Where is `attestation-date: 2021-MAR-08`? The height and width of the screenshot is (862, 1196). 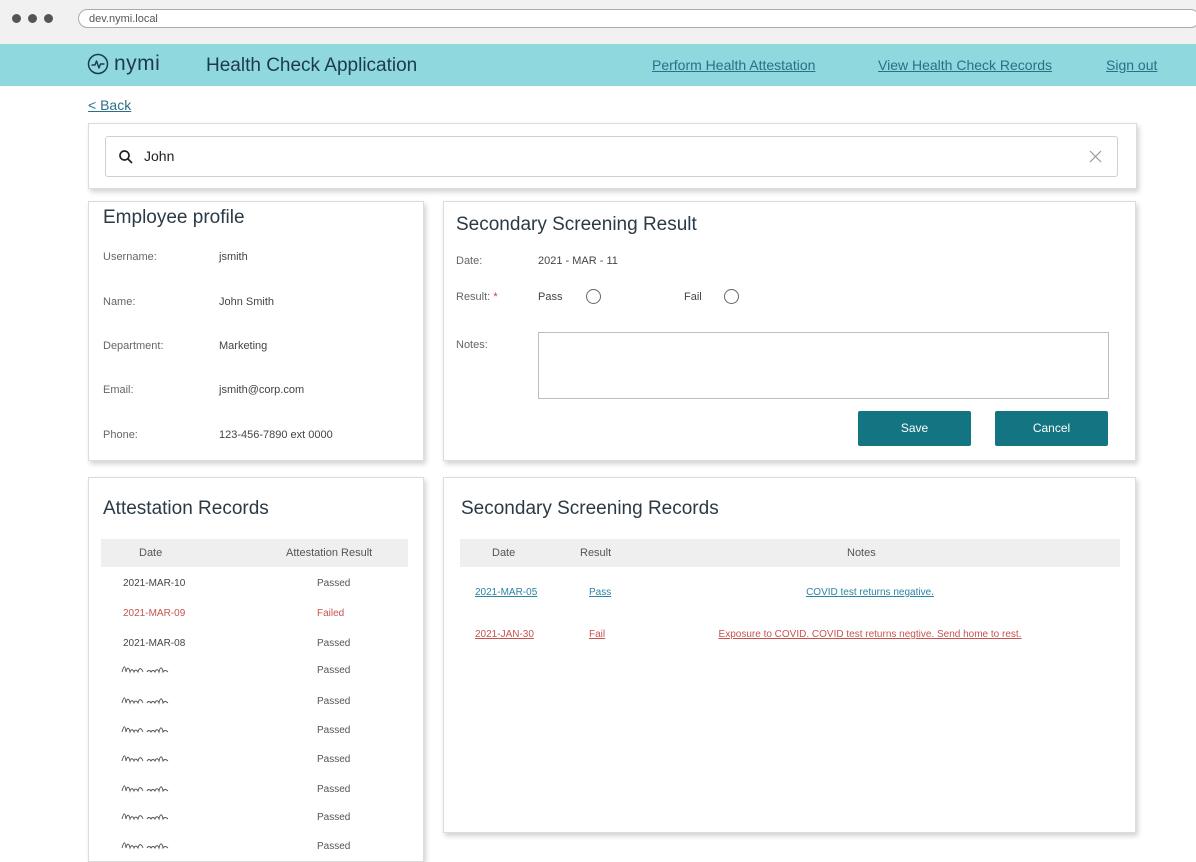 attestation-date: 2021-MAR-08 is located at coordinates (154, 643).